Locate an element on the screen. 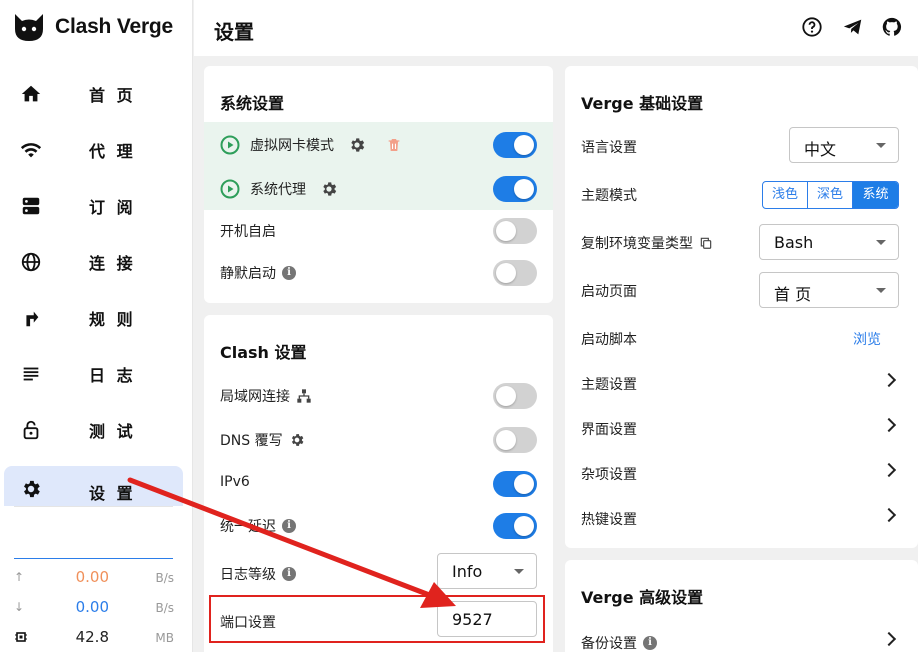 The image size is (918, 652). layout-settings-label: 界面设置 is located at coordinates (609, 430).